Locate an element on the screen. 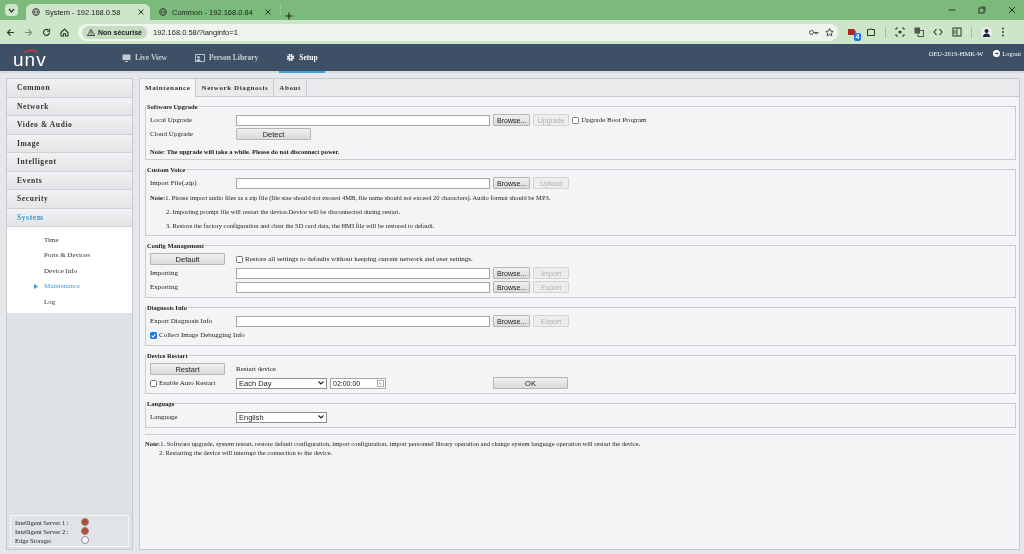 The width and height of the screenshot is (1024, 554). restore-icon is located at coordinates (982, 10).